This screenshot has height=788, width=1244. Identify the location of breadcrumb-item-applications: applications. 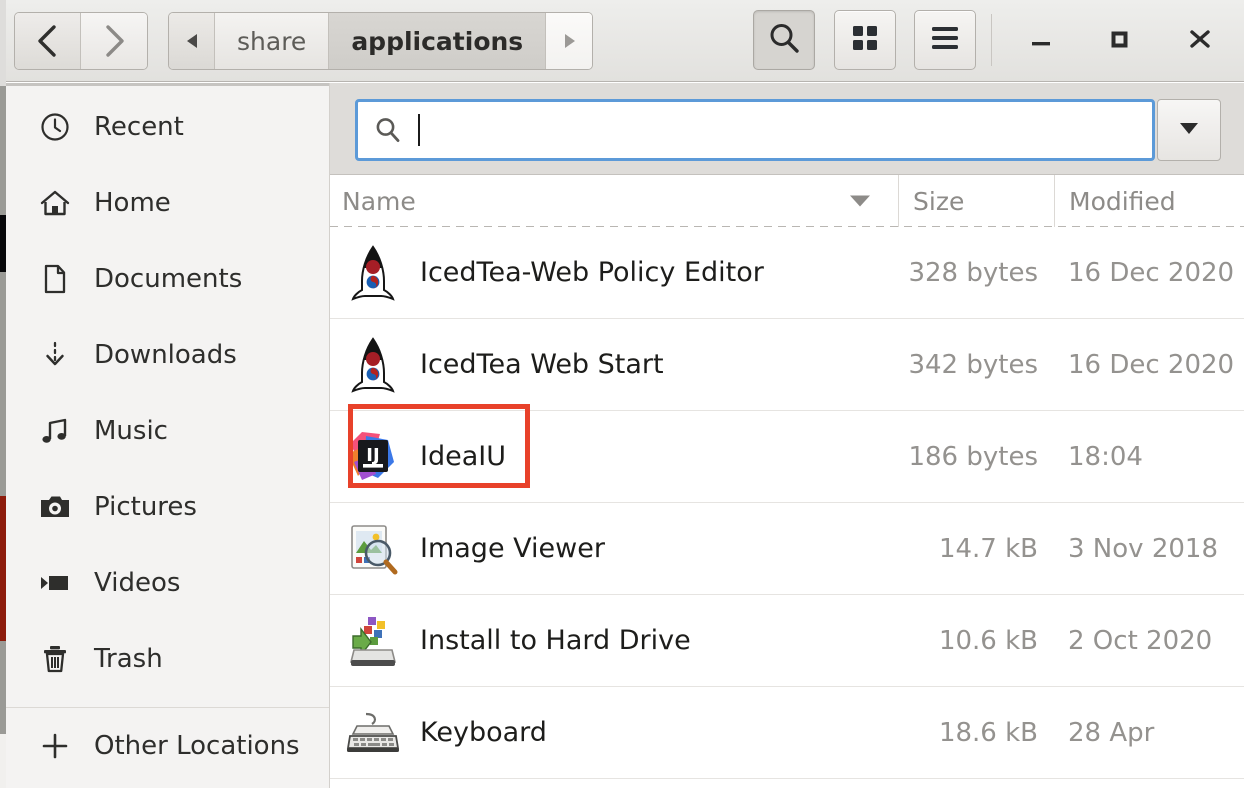
(438, 41).